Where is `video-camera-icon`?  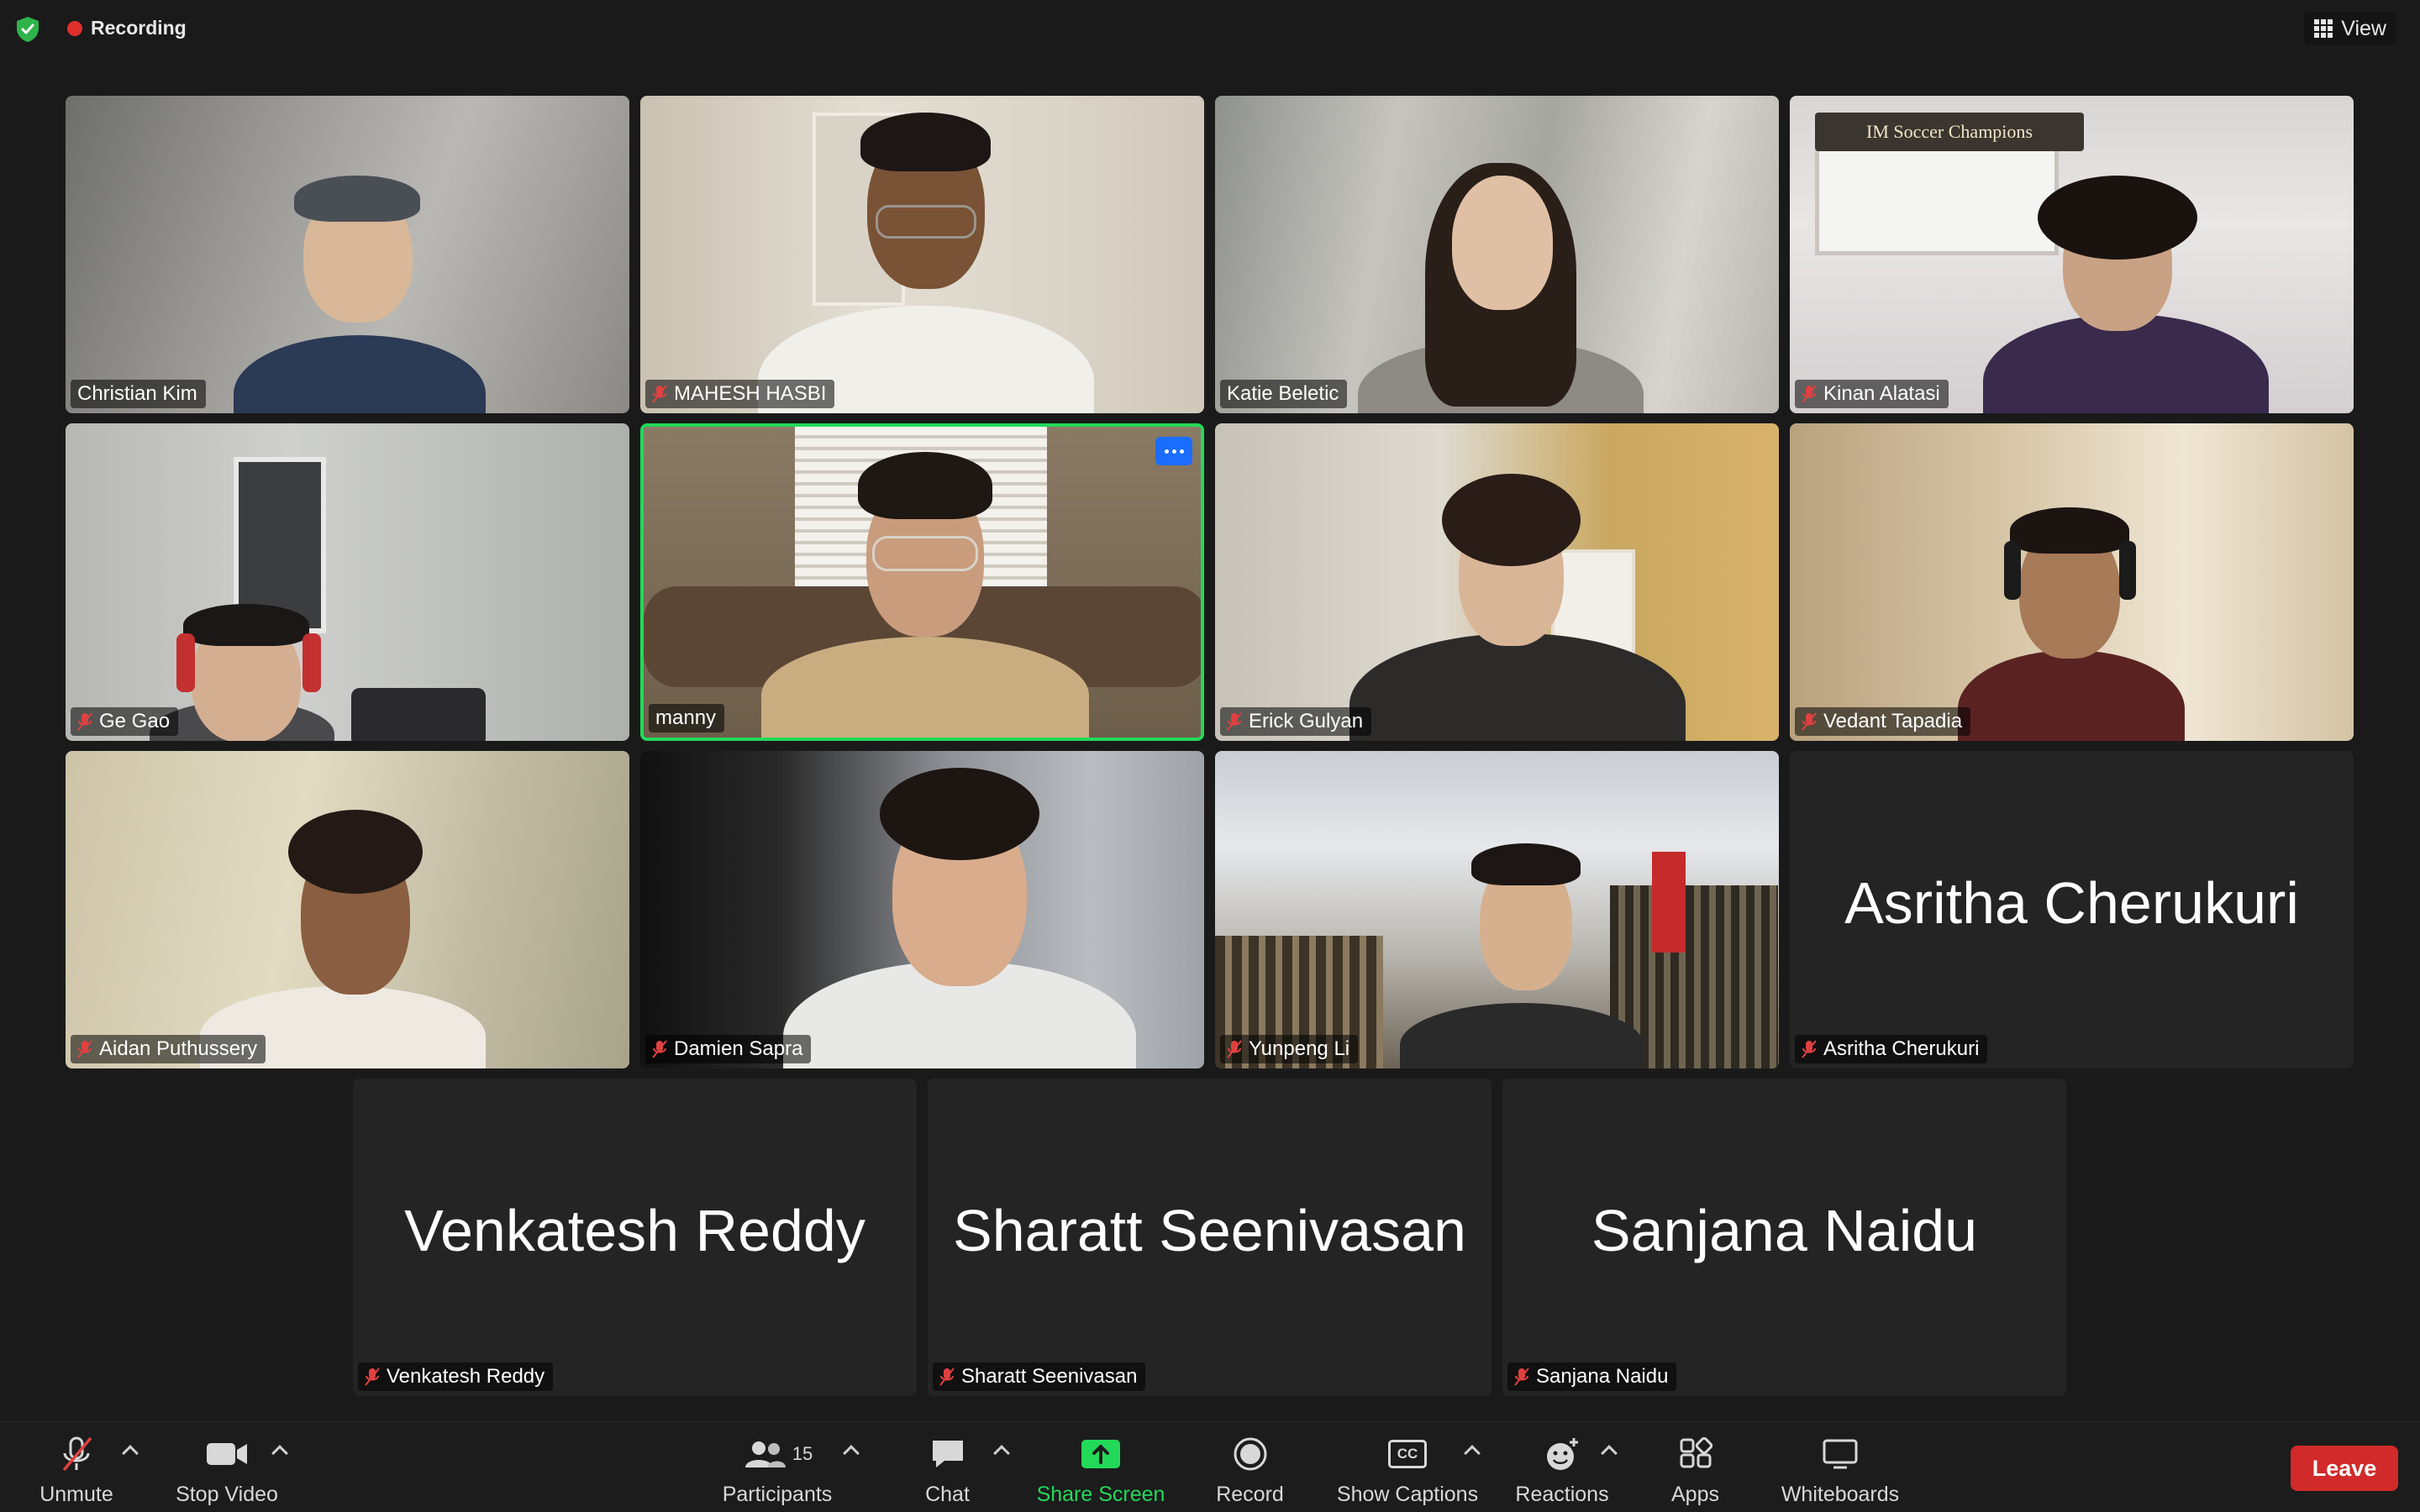
video-camera-icon is located at coordinates (227, 1454).